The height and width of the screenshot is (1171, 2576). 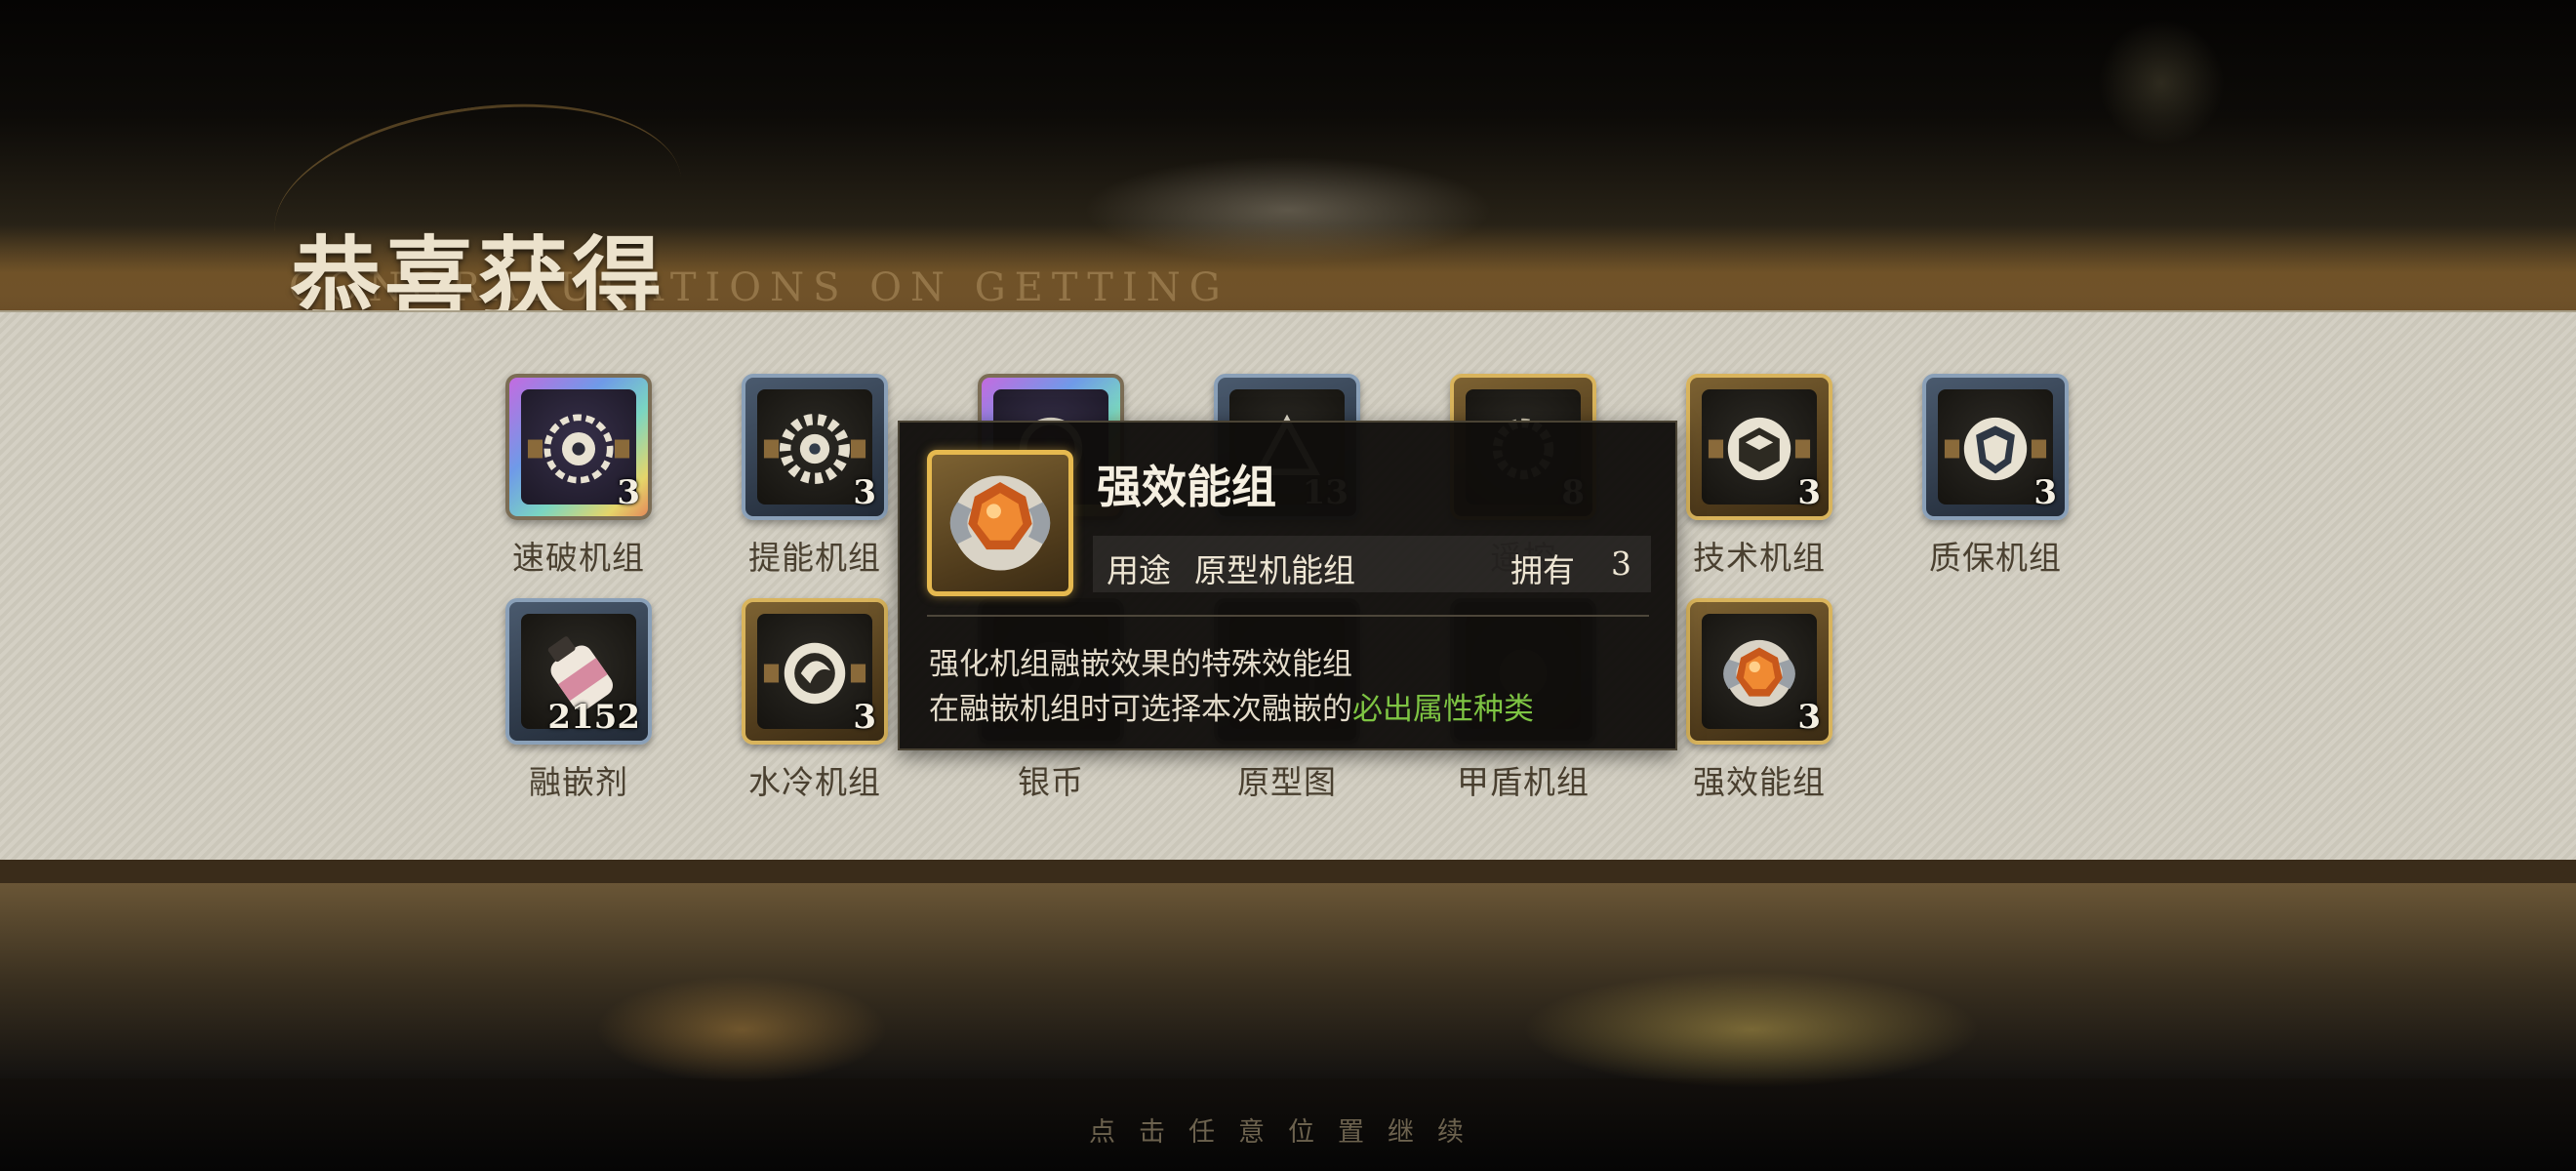 I want to click on reward-item: 2152 融嵌剂, so click(x=578, y=700).